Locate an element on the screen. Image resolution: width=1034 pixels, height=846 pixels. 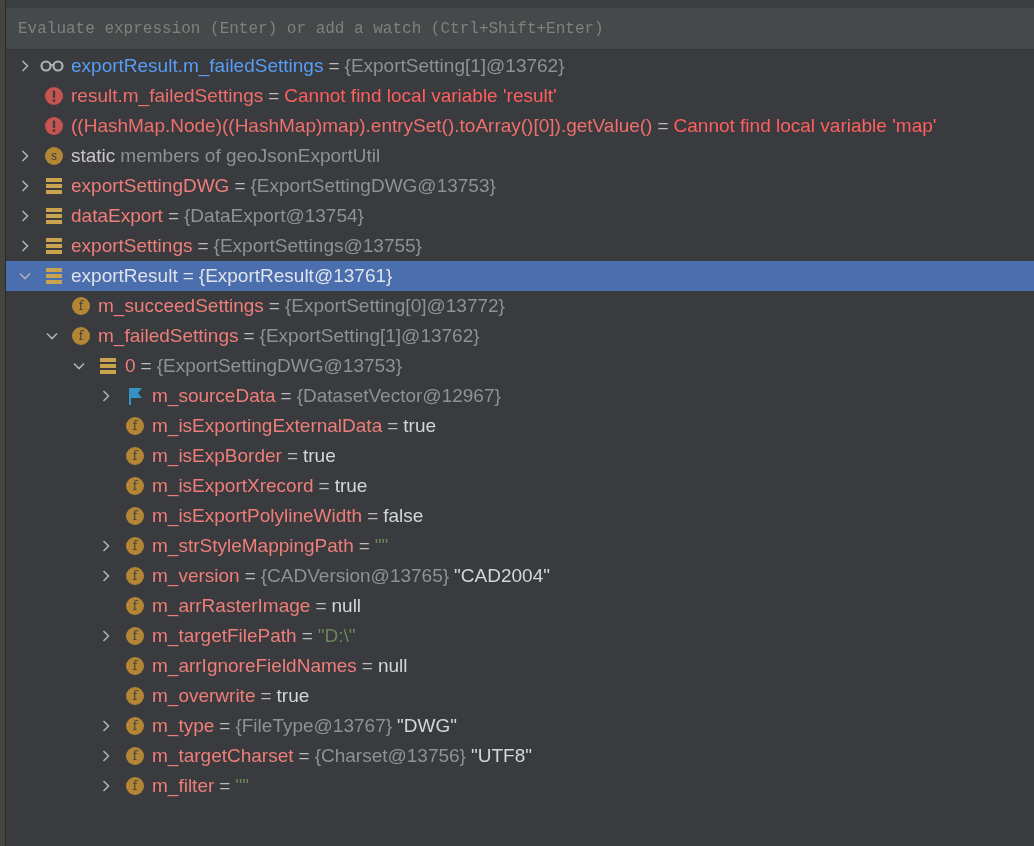
tree-row: ((HashMap.Node)((HashMap)map).entrySet().toArray()[0]).getValue() = Cannot find local variable 'map' is located at coordinates (520, 126).